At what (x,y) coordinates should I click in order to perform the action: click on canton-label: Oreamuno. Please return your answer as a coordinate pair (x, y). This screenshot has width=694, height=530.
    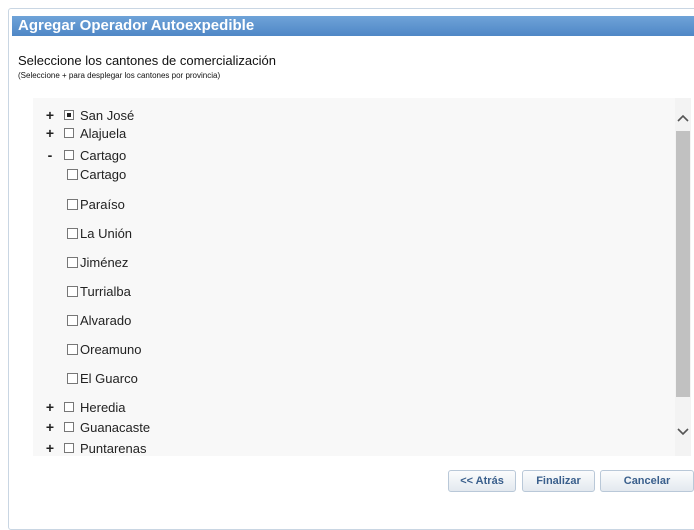
    Looking at the image, I should click on (111, 349).